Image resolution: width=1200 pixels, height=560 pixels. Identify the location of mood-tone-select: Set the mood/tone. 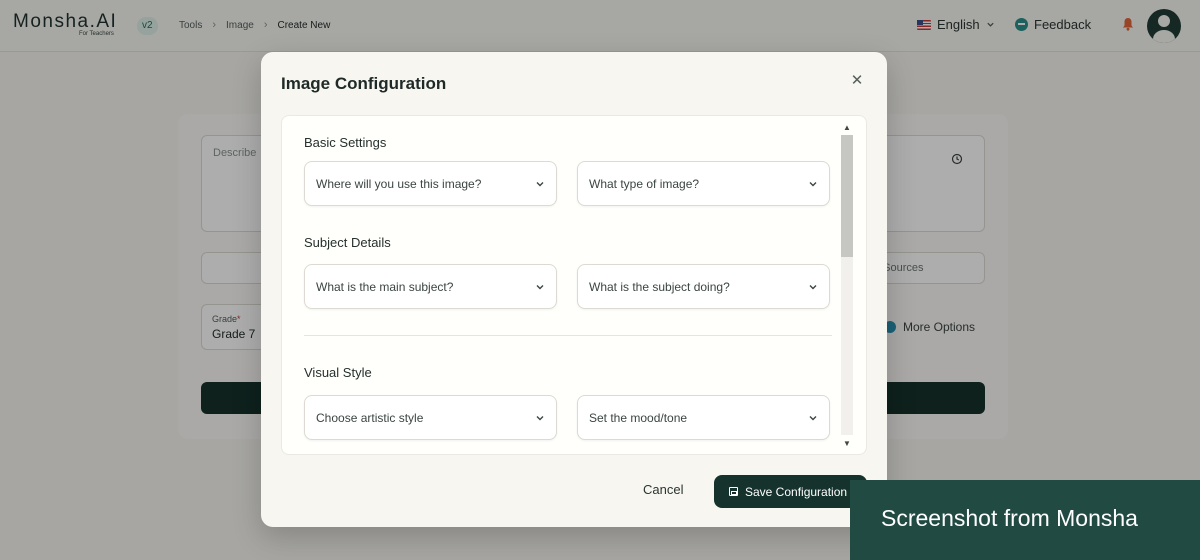
(703, 417).